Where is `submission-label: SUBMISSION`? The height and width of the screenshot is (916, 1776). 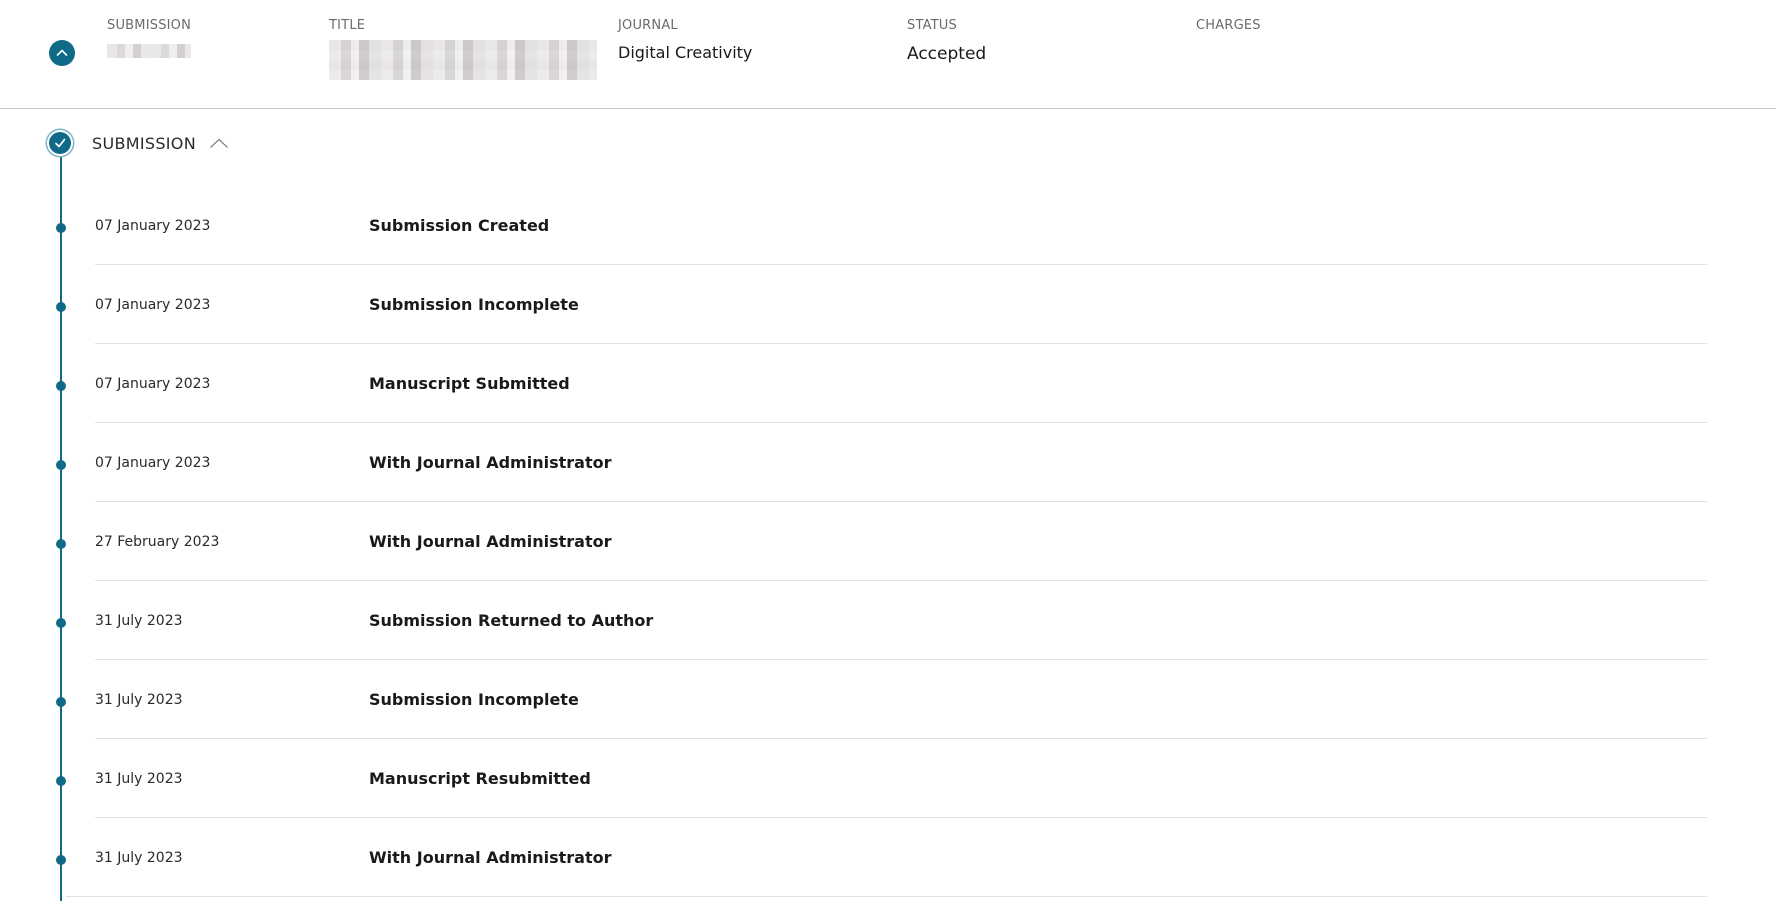
submission-label: SUBMISSION is located at coordinates (149, 25).